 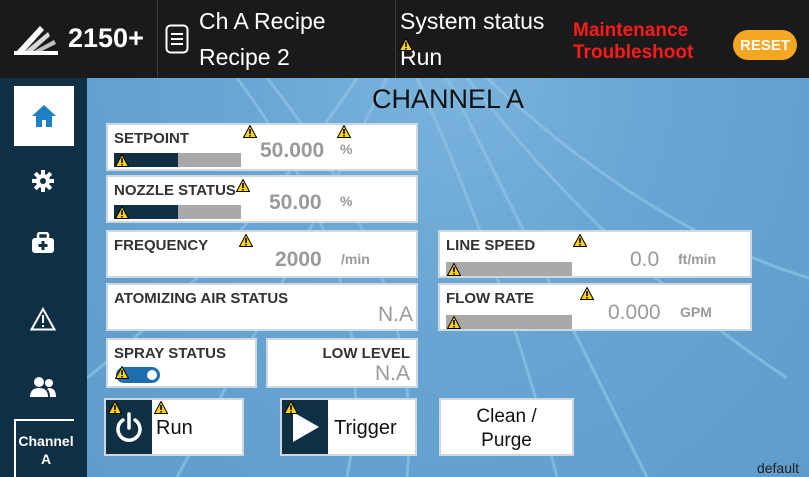 What do you see at coordinates (262, 199) in the screenshot?
I see `nozzle-status-panel: NOZZLE STATUS 50.00 %` at bounding box center [262, 199].